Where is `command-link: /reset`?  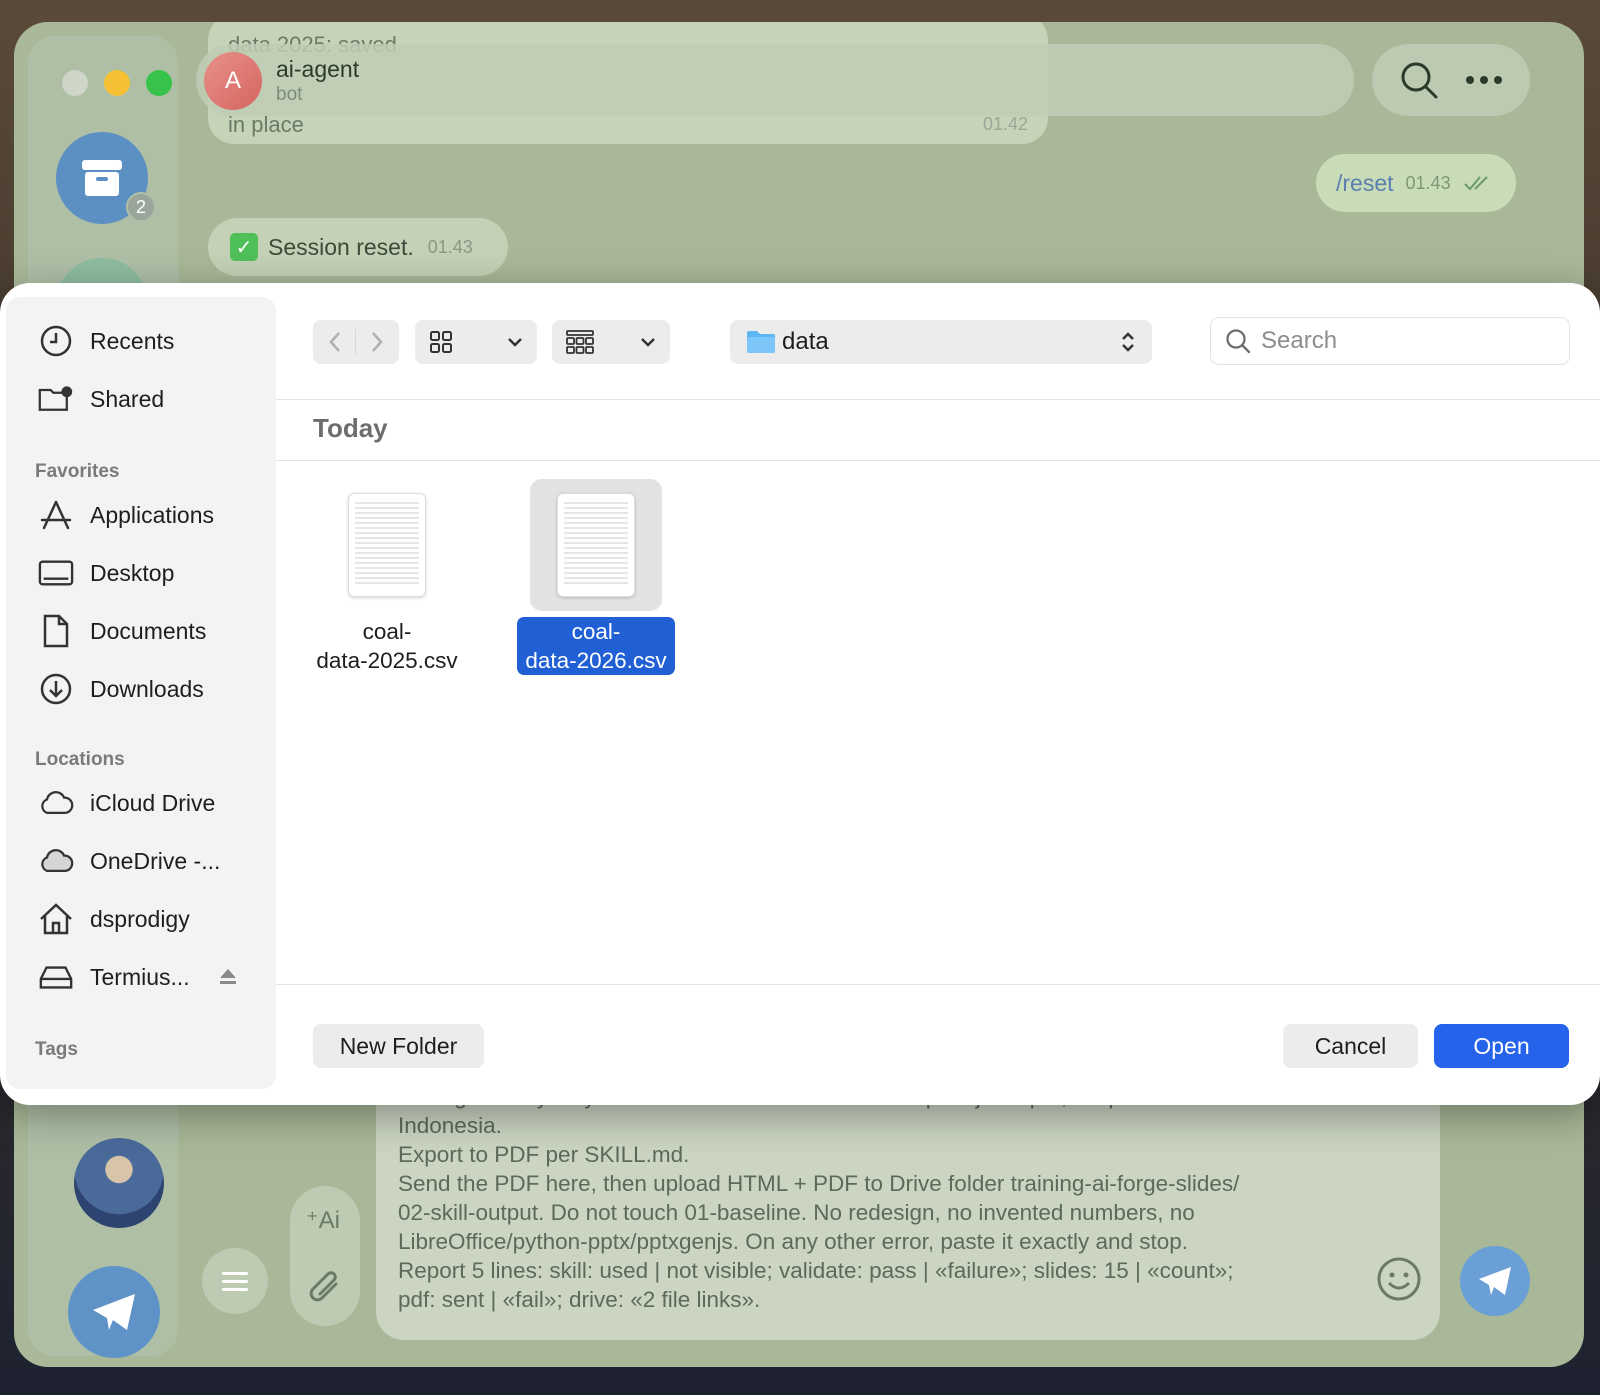
command-link: /reset is located at coordinates (1365, 183).